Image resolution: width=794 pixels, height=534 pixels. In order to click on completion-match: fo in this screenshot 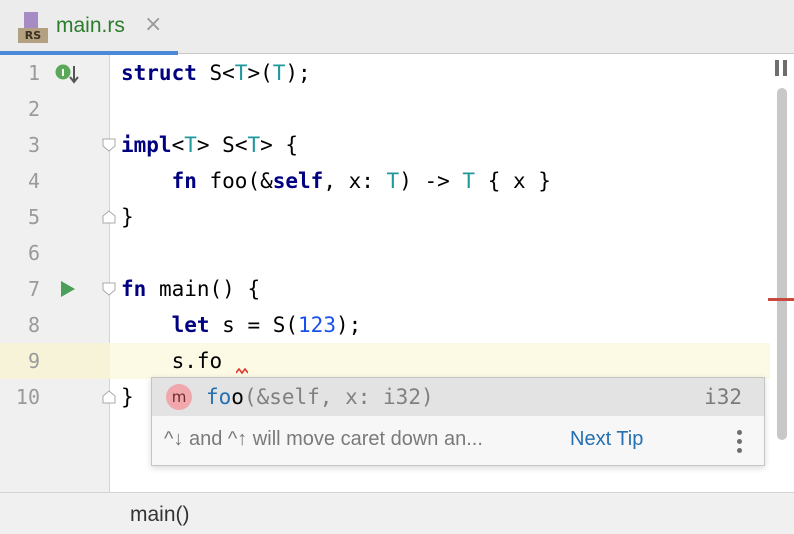, I will do `click(219, 397)`.